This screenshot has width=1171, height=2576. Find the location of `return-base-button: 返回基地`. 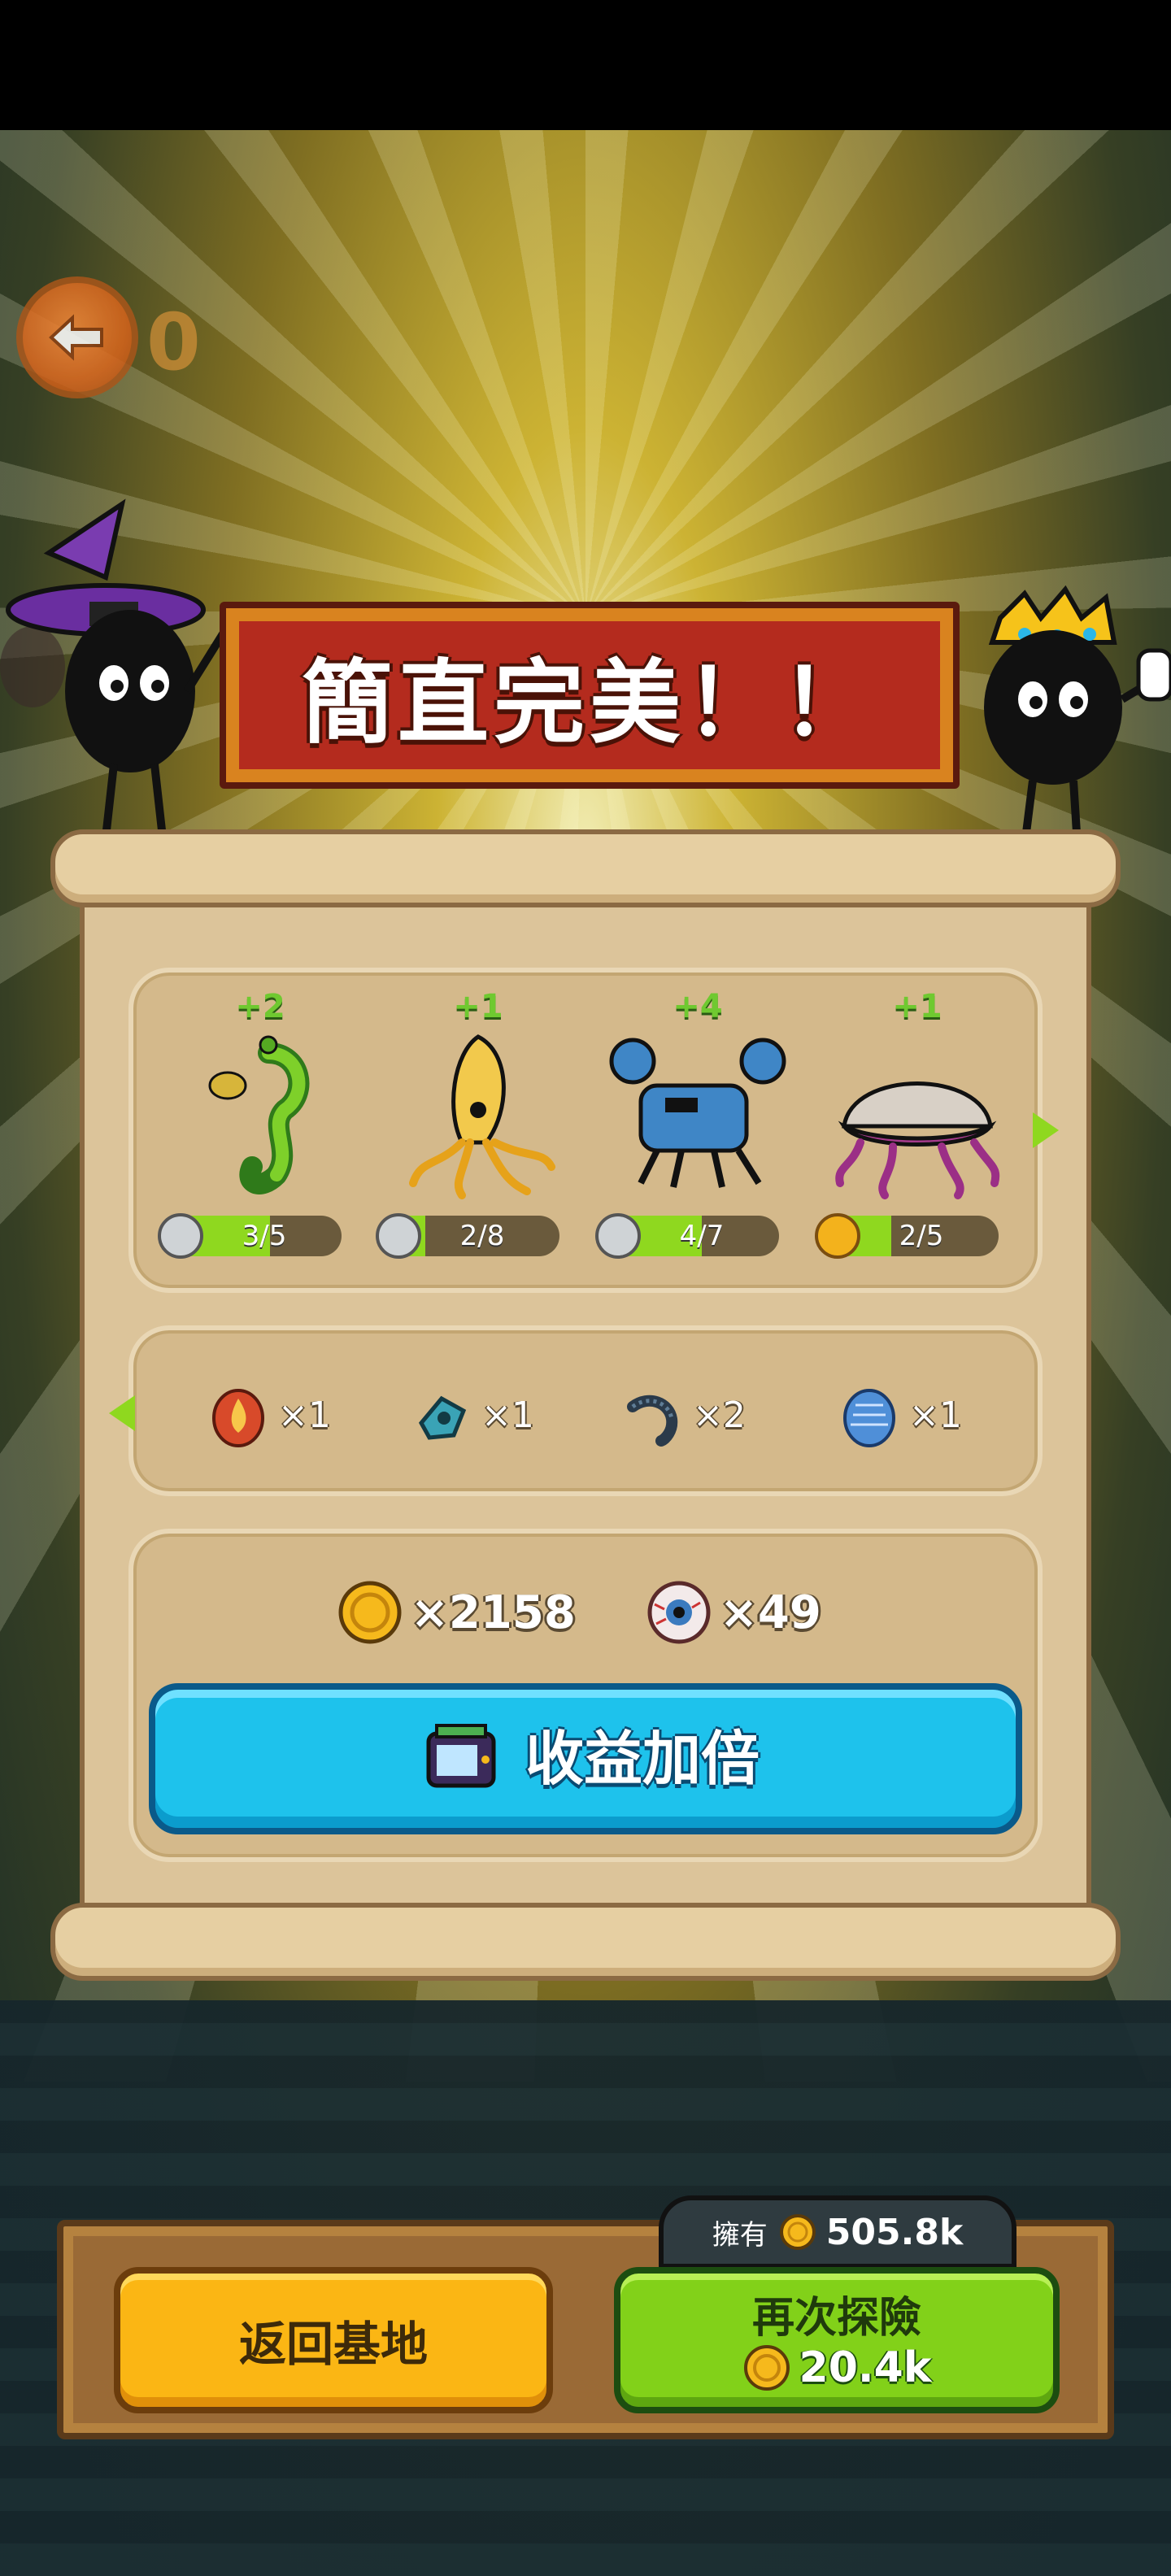

return-base-button: 返回基地 is located at coordinates (333, 2340).